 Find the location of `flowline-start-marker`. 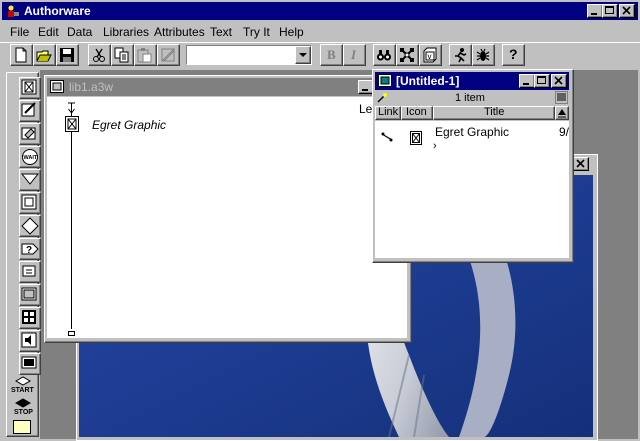

flowline-start-marker is located at coordinates (71, 108).